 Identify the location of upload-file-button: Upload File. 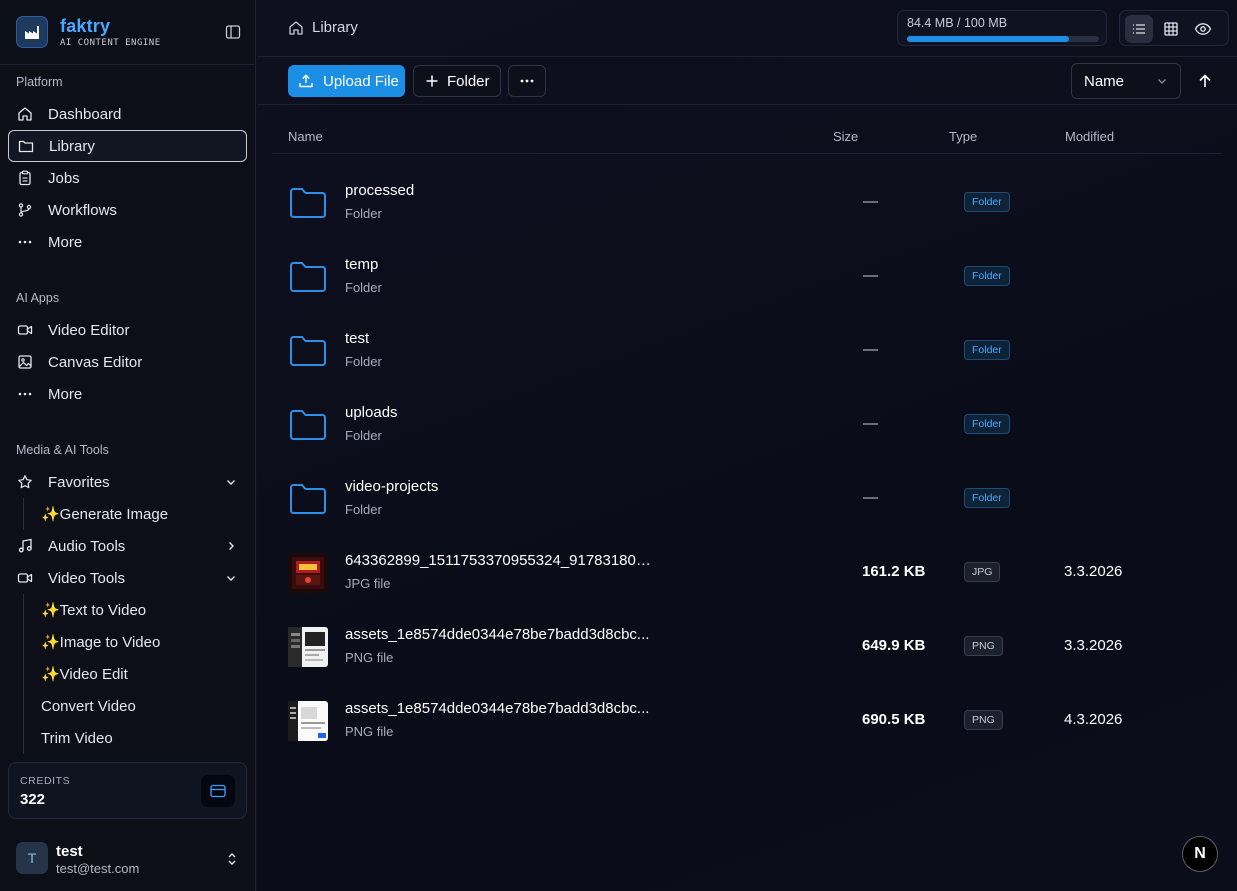
(346, 81).